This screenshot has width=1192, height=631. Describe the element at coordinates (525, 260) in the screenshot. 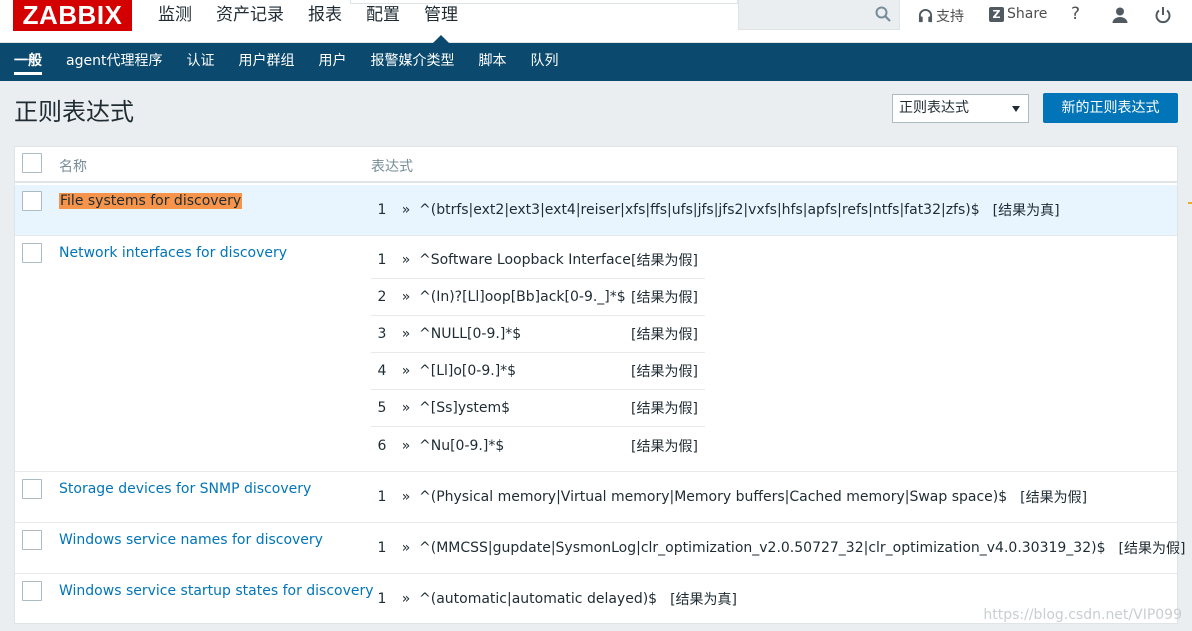

I see `expression-pattern: ^Software Loopback Interface` at that location.